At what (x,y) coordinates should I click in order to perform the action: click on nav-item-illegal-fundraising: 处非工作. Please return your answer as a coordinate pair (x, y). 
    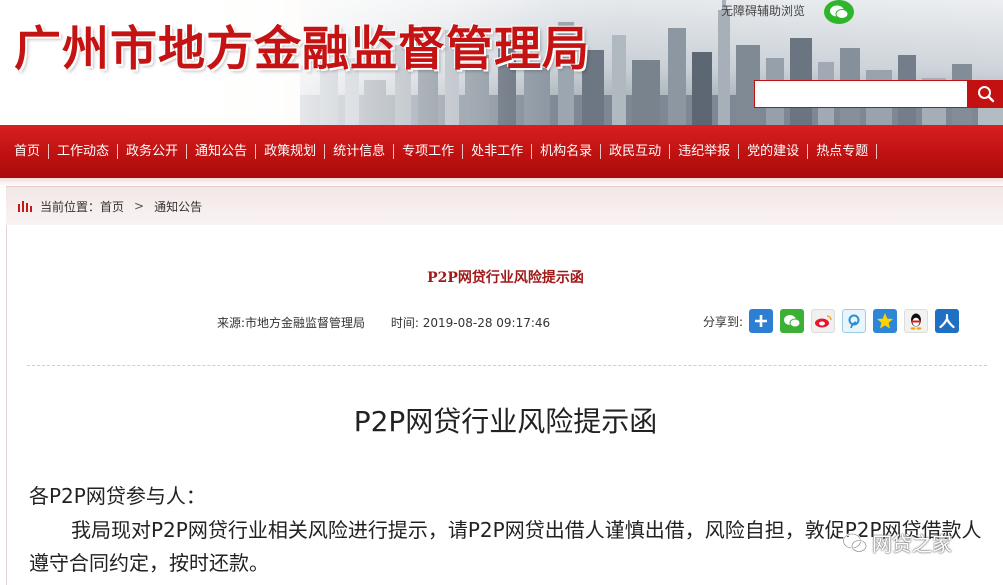
    Looking at the image, I should click on (498, 151).